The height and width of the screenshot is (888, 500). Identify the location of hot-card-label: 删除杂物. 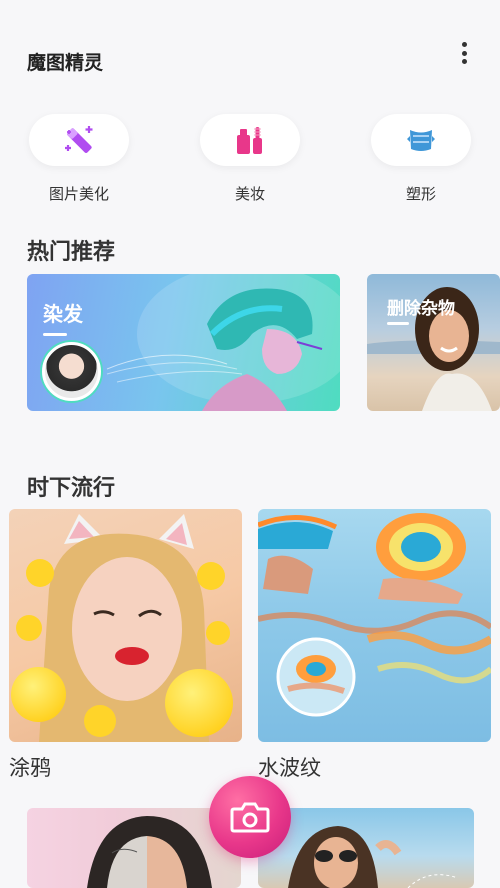
(421, 309).